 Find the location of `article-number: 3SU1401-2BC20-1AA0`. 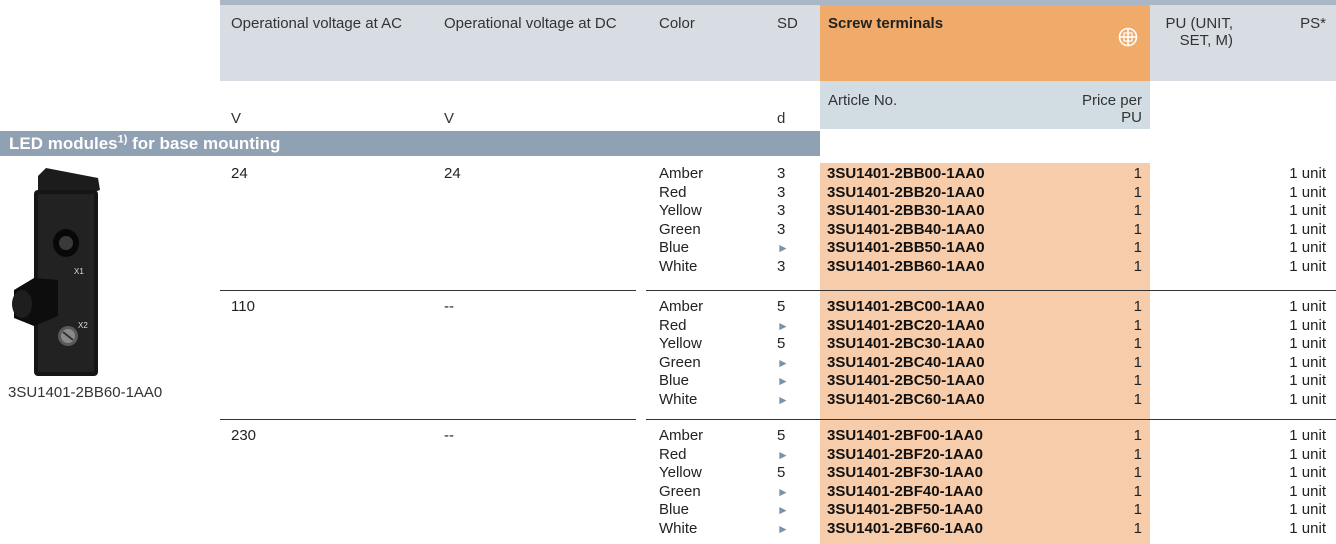

article-number: 3SU1401-2BC20-1AA0 is located at coordinates (906, 325).